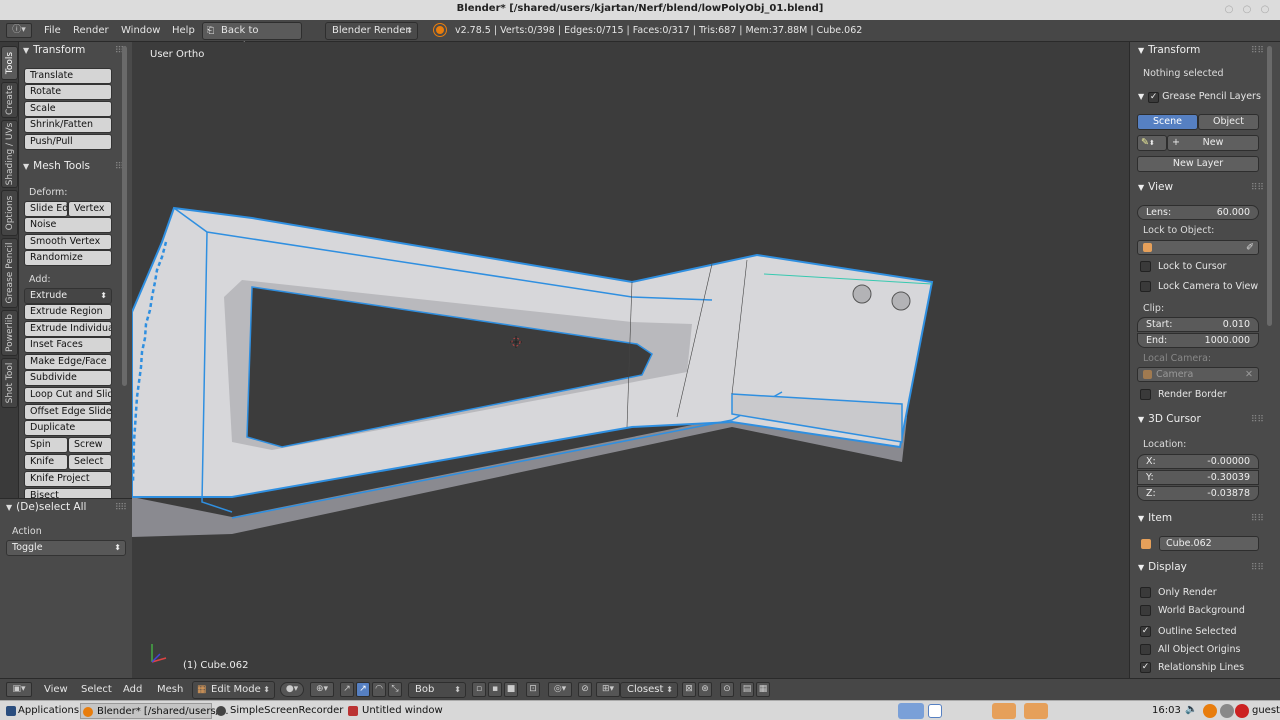 This screenshot has width=1280, height=720. What do you see at coordinates (90, 445) in the screenshot?
I see `screw-button: Screw` at bounding box center [90, 445].